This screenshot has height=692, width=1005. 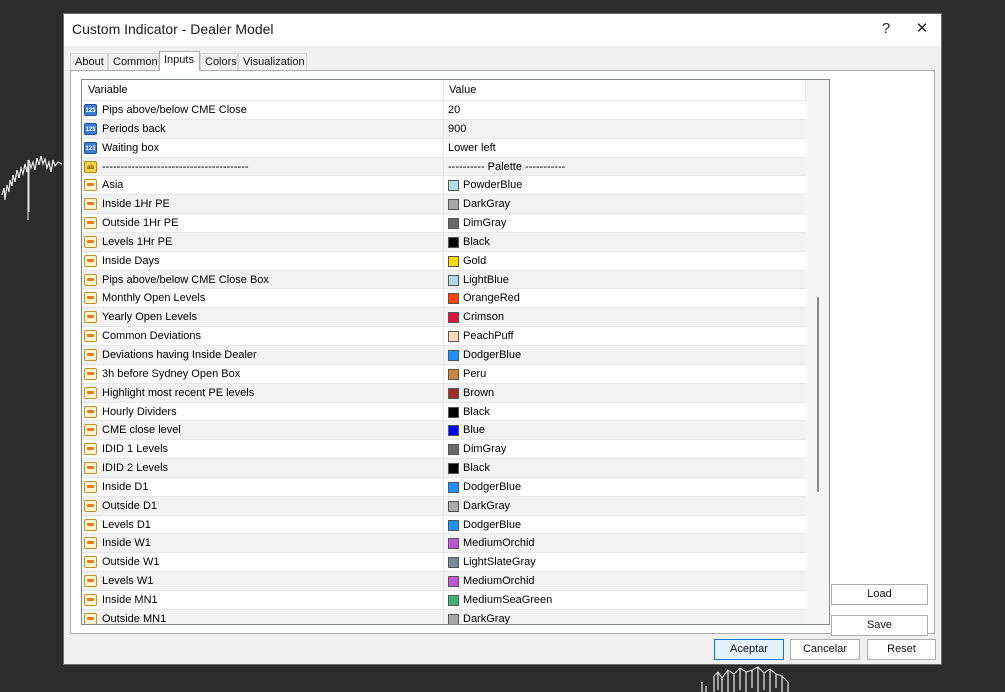 What do you see at coordinates (474, 430) in the screenshot?
I see `variable-value: Blue` at bounding box center [474, 430].